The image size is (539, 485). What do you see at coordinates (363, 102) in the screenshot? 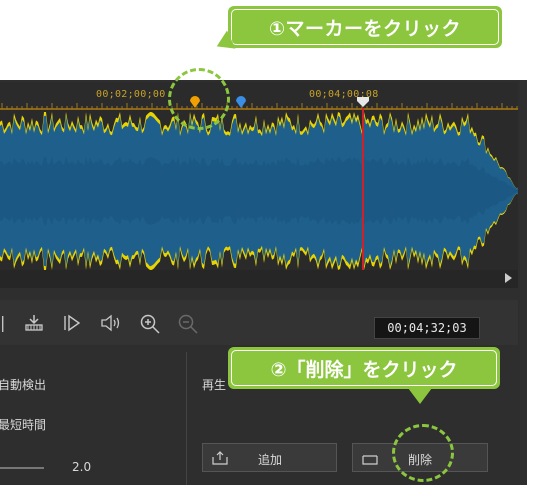
I see `playhead-icon` at bounding box center [363, 102].